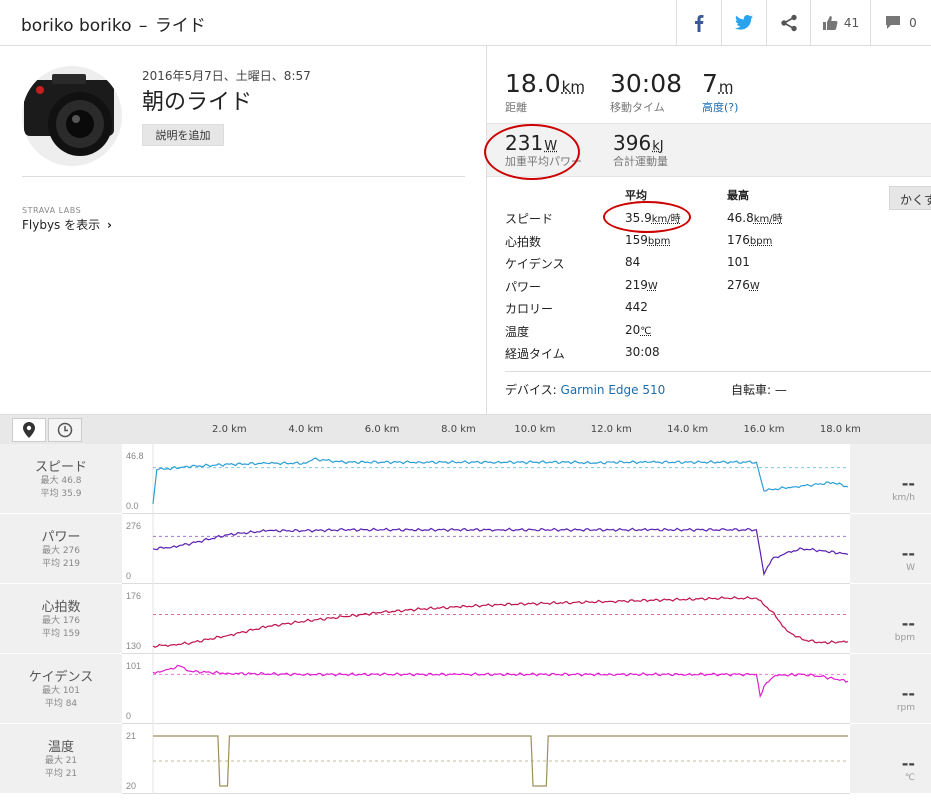 The width and height of the screenshot is (931, 804). What do you see at coordinates (183, 135) in the screenshot?
I see `add-description-button: 説明を追加` at bounding box center [183, 135].